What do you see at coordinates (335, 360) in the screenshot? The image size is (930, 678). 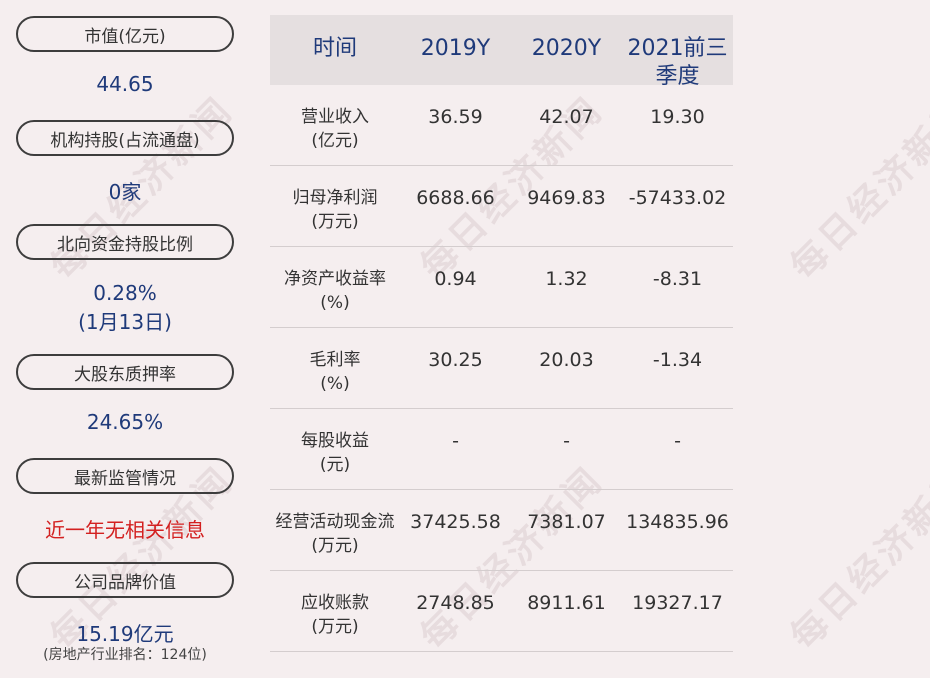 I see `row-label-name: 毛利率` at bounding box center [335, 360].